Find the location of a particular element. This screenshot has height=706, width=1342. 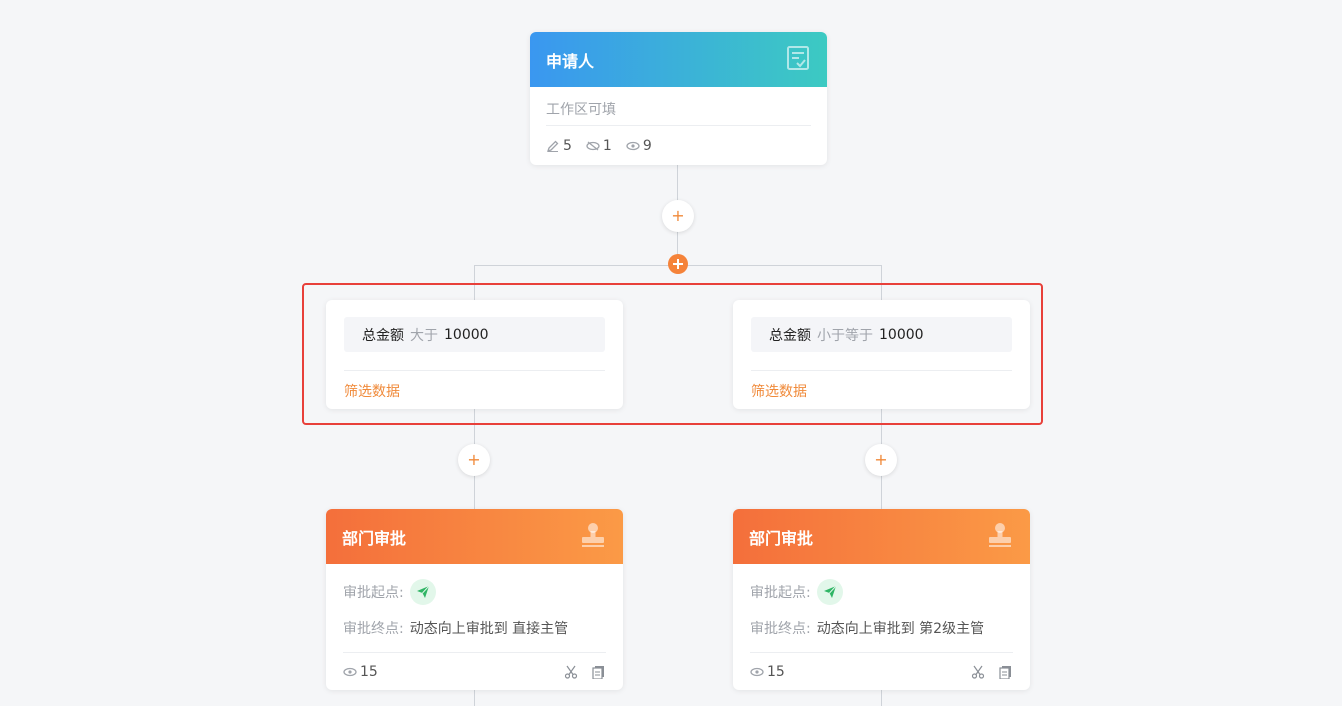

eye-off-icon is located at coordinates (593, 146).